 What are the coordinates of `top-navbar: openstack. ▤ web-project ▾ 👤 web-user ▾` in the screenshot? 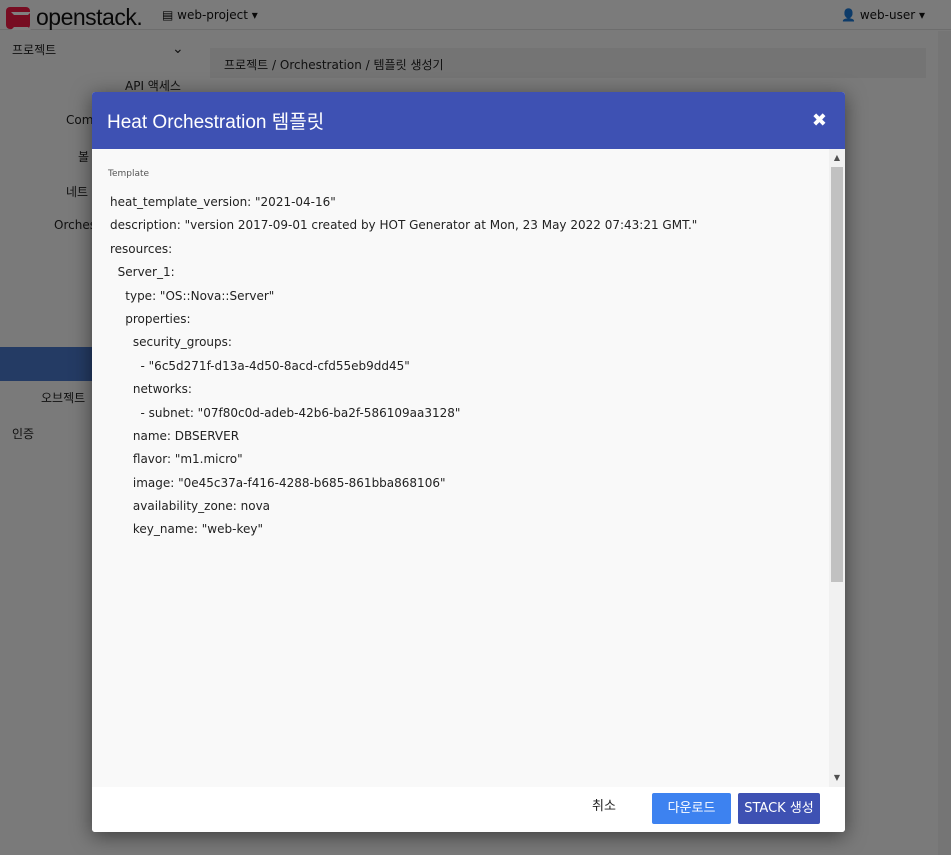 It's located at (475, 15).